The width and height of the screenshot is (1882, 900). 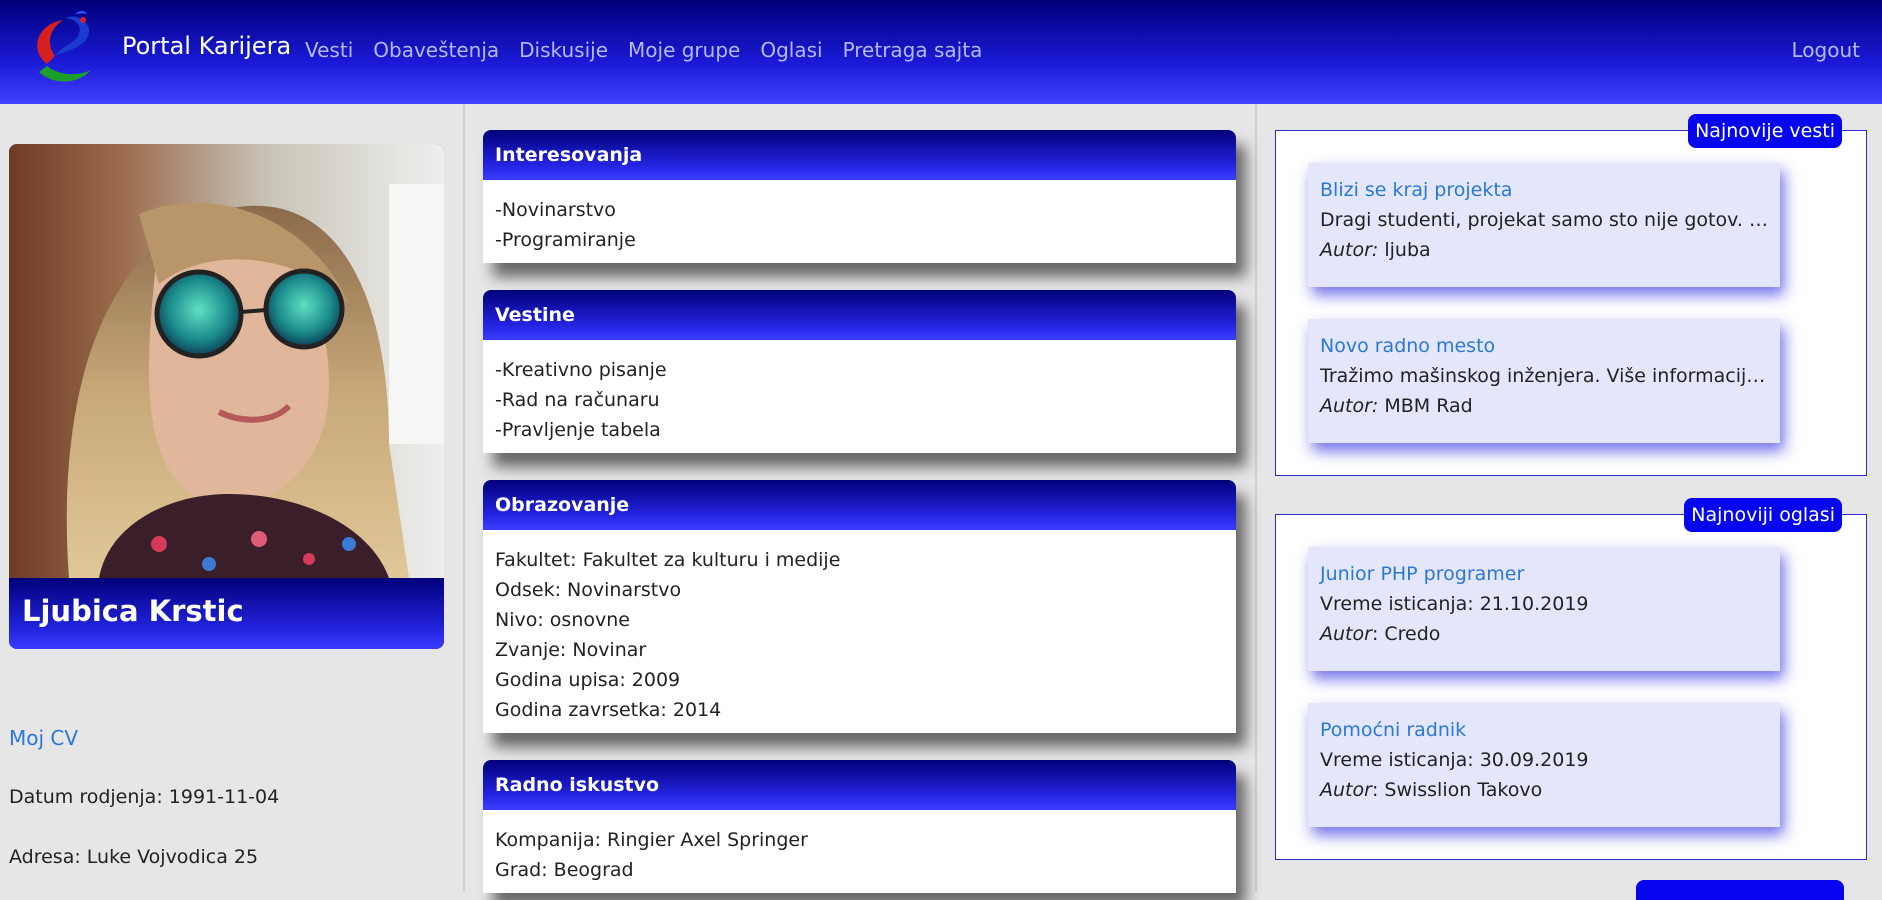 I want to click on list-item: Godina upisa: 2009, so click(x=588, y=680).